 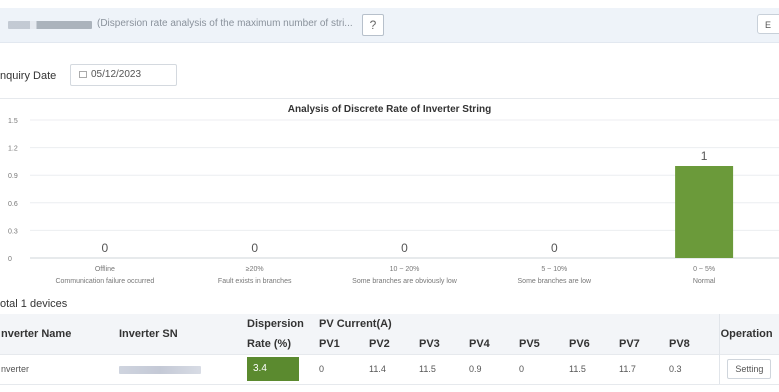 What do you see at coordinates (282, 344) in the screenshot?
I see `col-dispersion-rate-unit: Rate (%)` at bounding box center [282, 344].